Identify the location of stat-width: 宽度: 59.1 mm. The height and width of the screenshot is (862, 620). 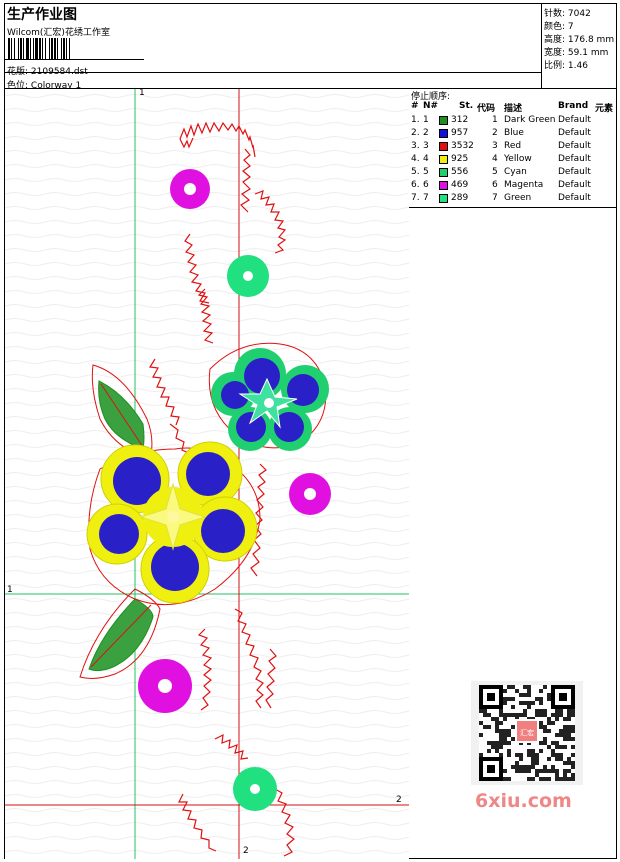
(576, 53).